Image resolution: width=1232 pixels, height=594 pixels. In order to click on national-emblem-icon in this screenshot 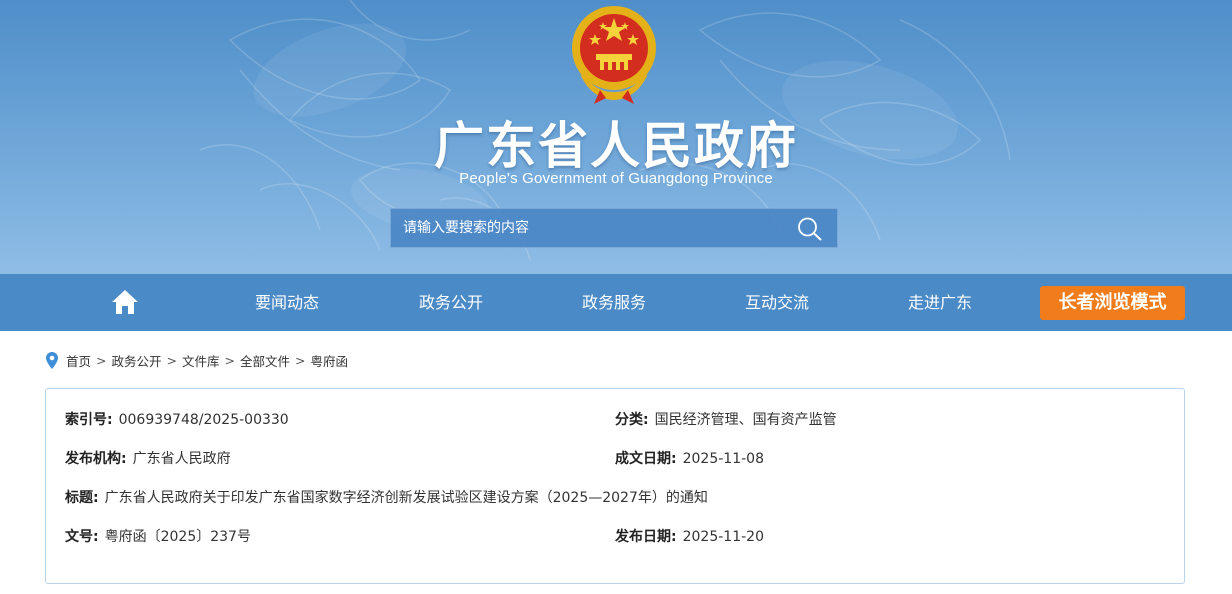, I will do `click(614, 55)`.